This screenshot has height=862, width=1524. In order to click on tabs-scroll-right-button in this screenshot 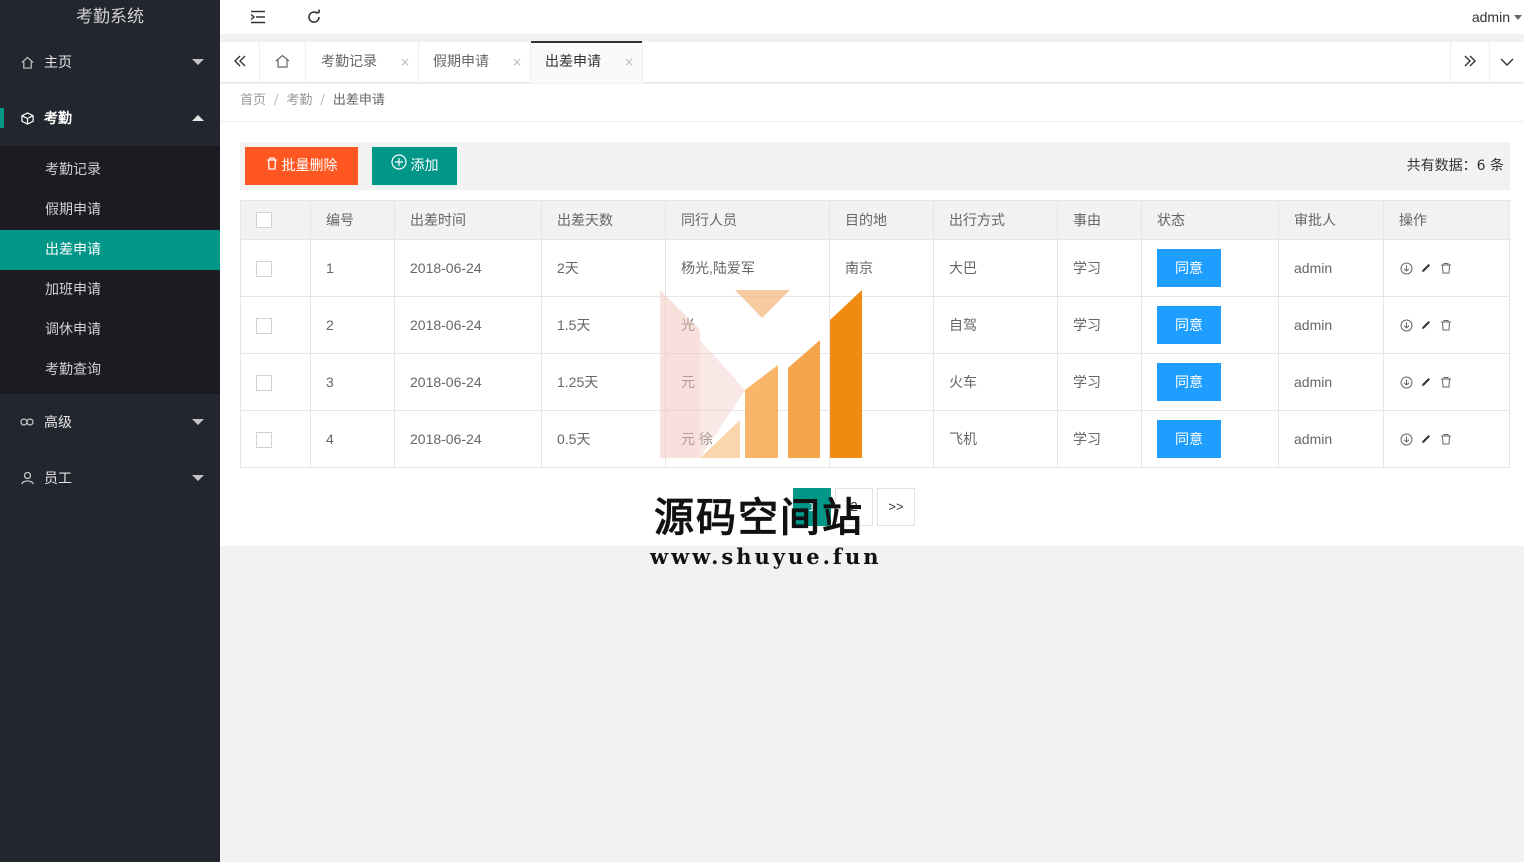, I will do `click(1470, 62)`.